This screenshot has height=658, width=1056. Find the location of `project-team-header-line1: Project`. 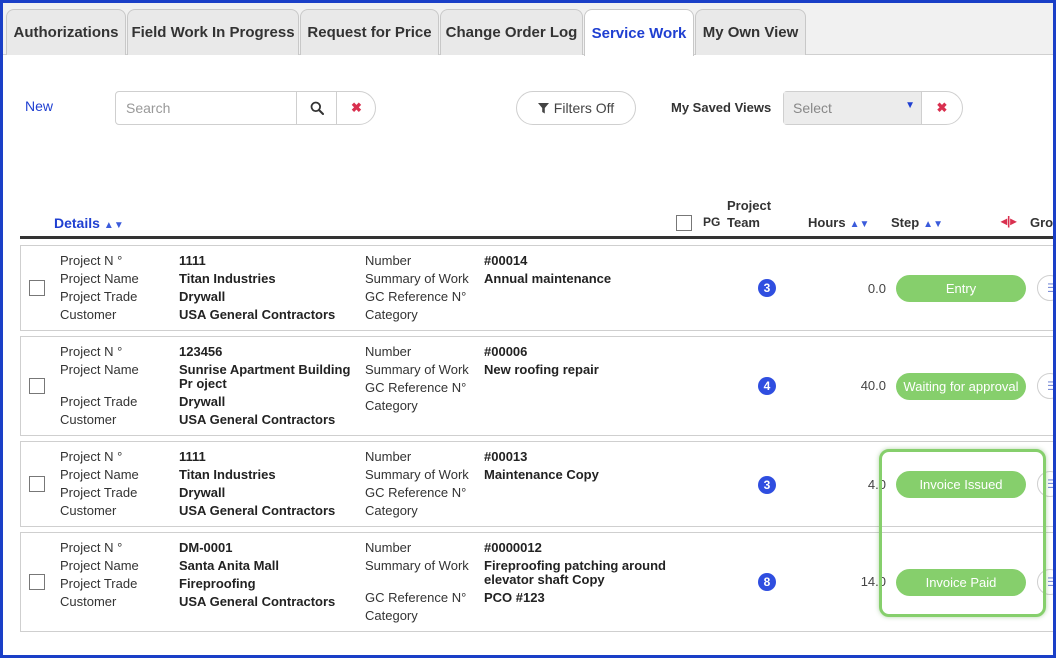

project-team-header-line1: Project is located at coordinates (749, 205).